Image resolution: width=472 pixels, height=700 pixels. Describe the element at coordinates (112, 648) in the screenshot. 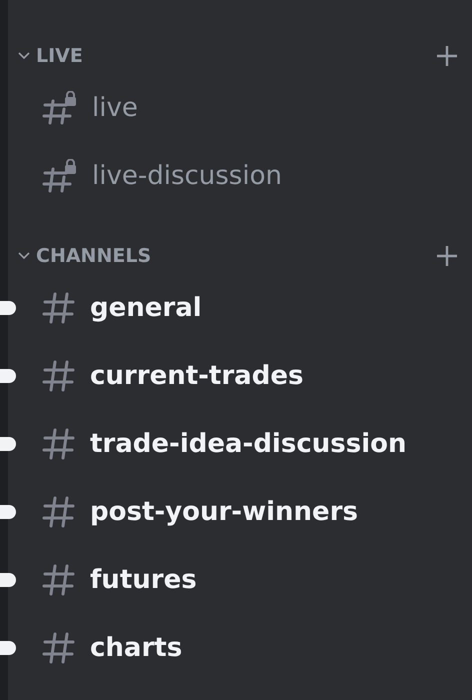

I see `channel-link: charts` at that location.